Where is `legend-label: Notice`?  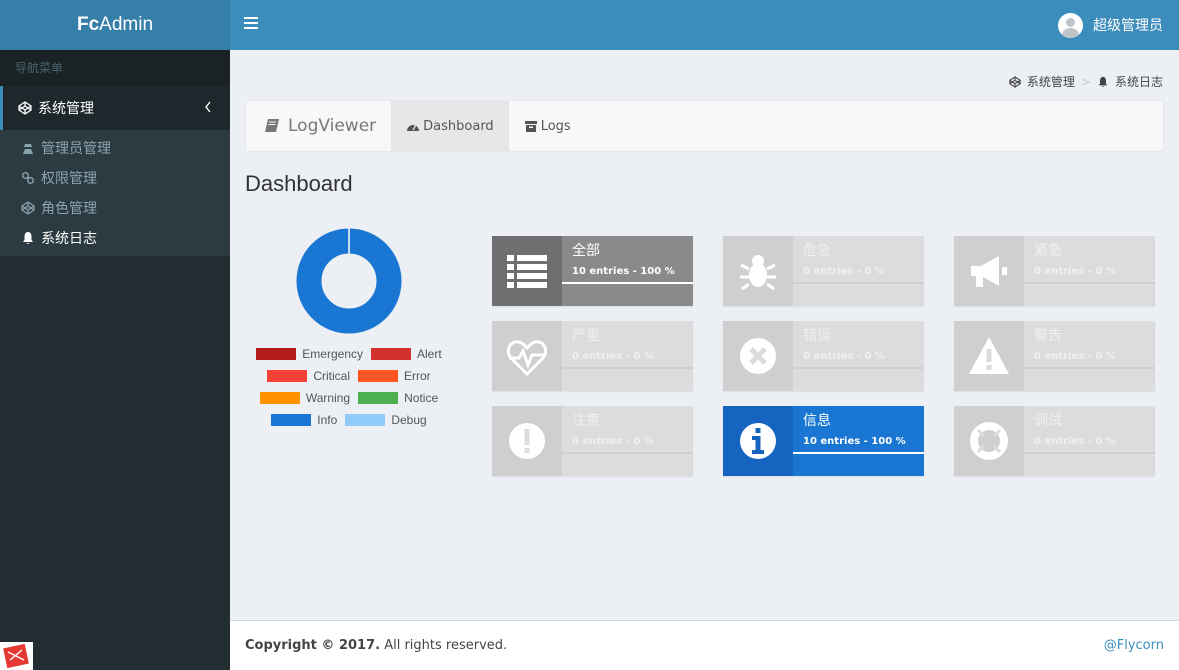
legend-label: Notice is located at coordinates (421, 398).